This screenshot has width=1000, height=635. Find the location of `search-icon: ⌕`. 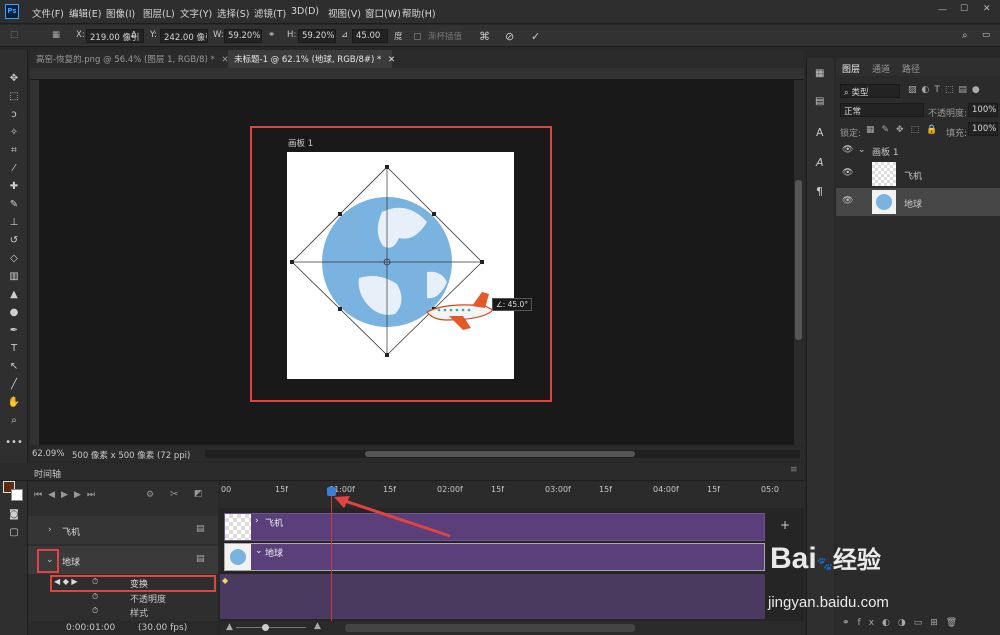

search-icon: ⌕ is located at coordinates (965, 35).